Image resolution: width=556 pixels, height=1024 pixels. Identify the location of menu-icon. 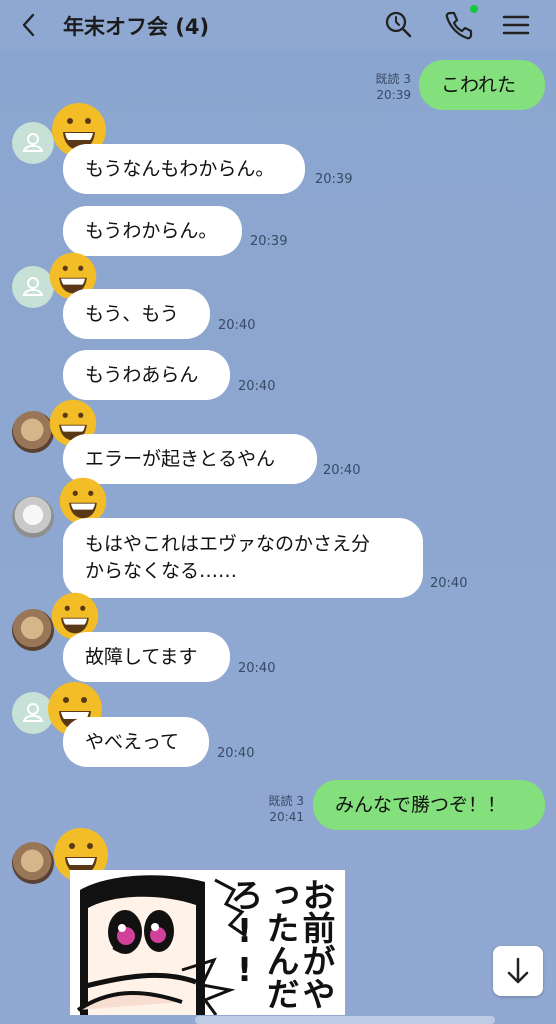
(516, 25).